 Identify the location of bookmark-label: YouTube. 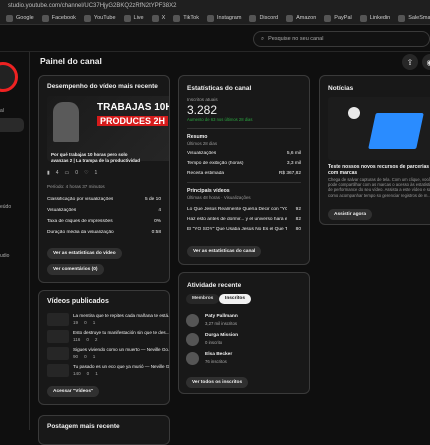
(104, 18).